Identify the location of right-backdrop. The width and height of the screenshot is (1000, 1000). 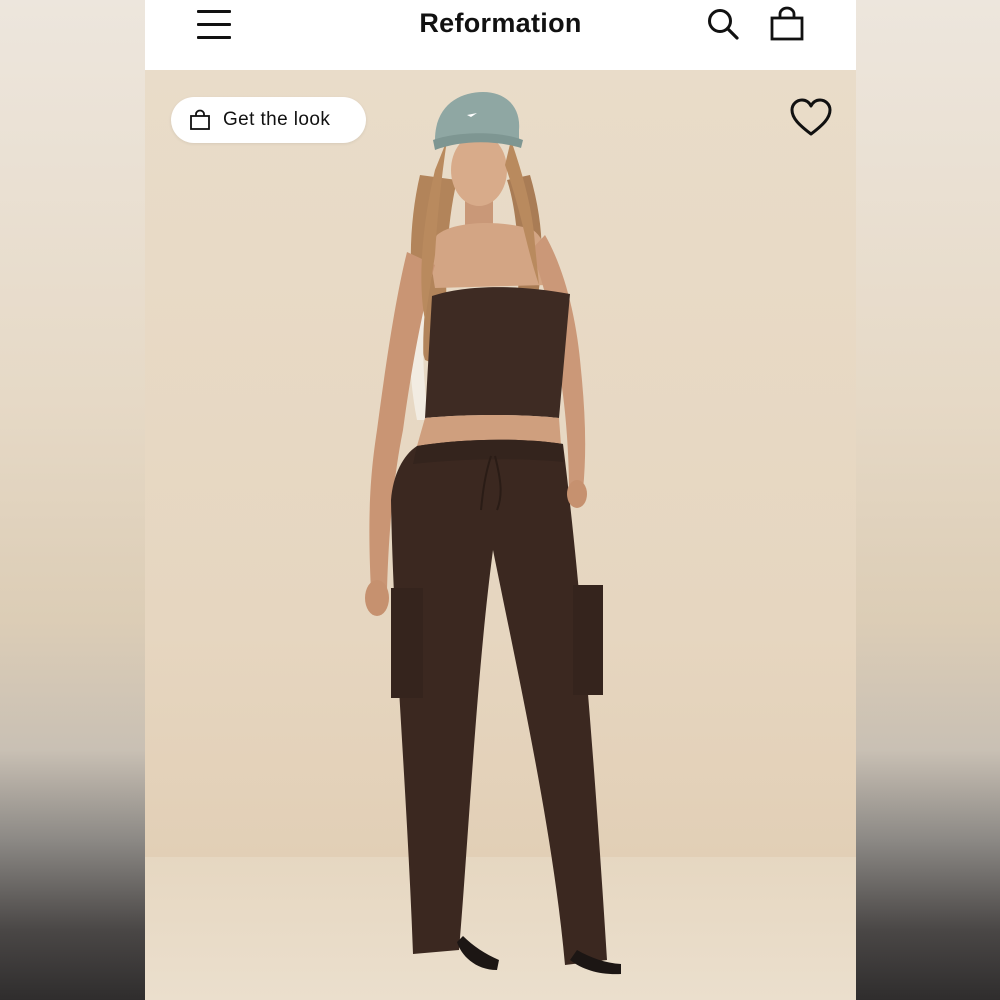
(928, 500).